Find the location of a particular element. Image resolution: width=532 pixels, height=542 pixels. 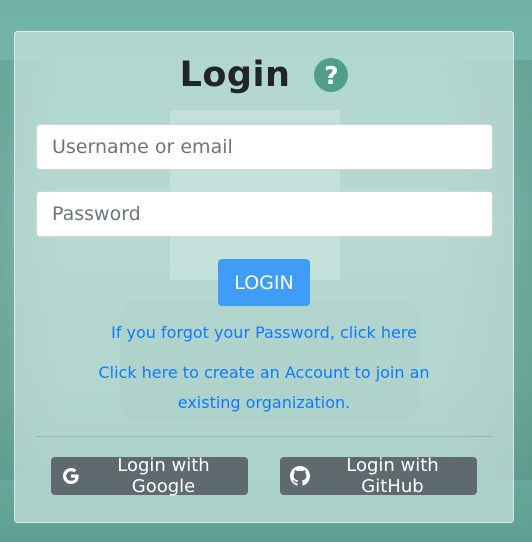

page-title: Login is located at coordinates (235, 75).